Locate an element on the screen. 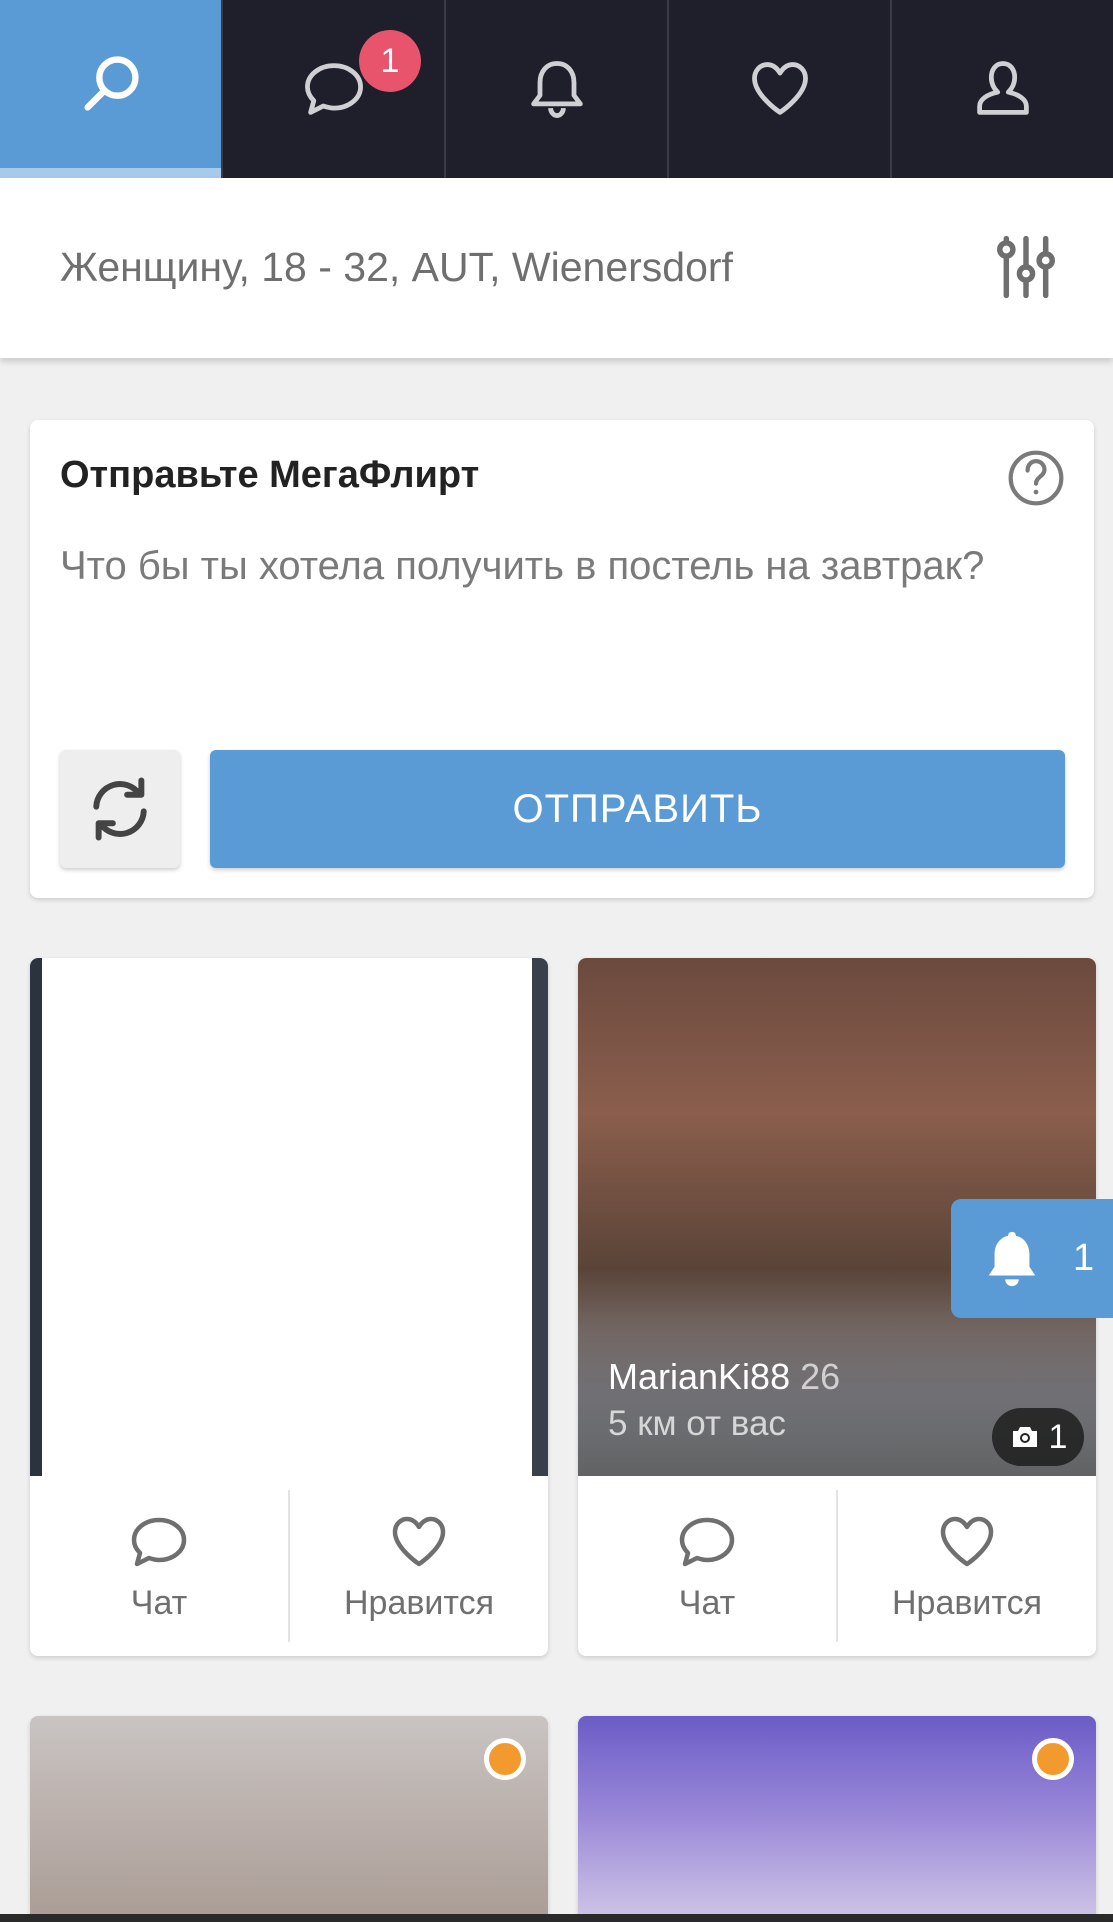 Image resolution: width=1113 pixels, height=1922 pixels. tab-search is located at coordinates (110, 89).